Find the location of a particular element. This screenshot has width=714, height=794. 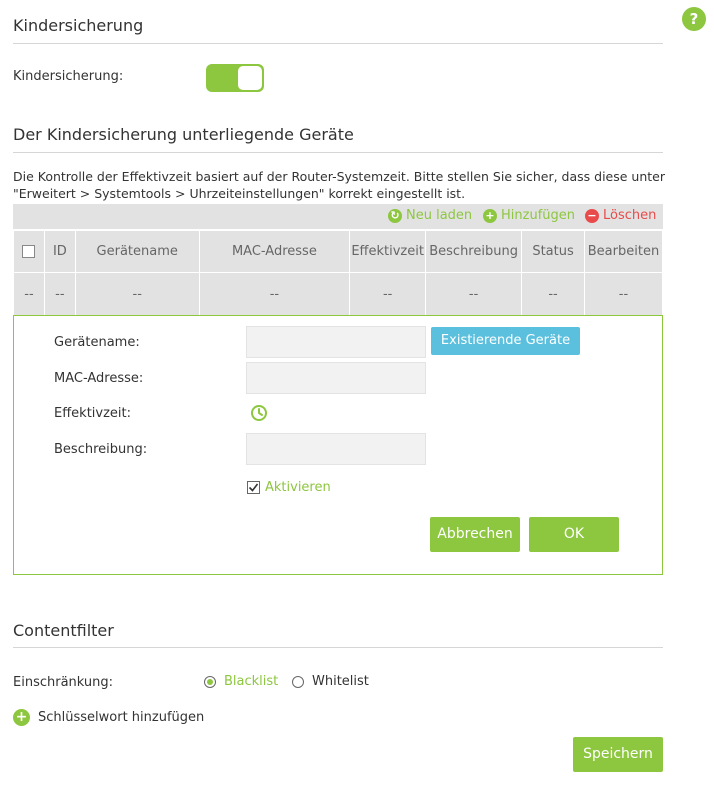

description-input is located at coordinates (336, 449).